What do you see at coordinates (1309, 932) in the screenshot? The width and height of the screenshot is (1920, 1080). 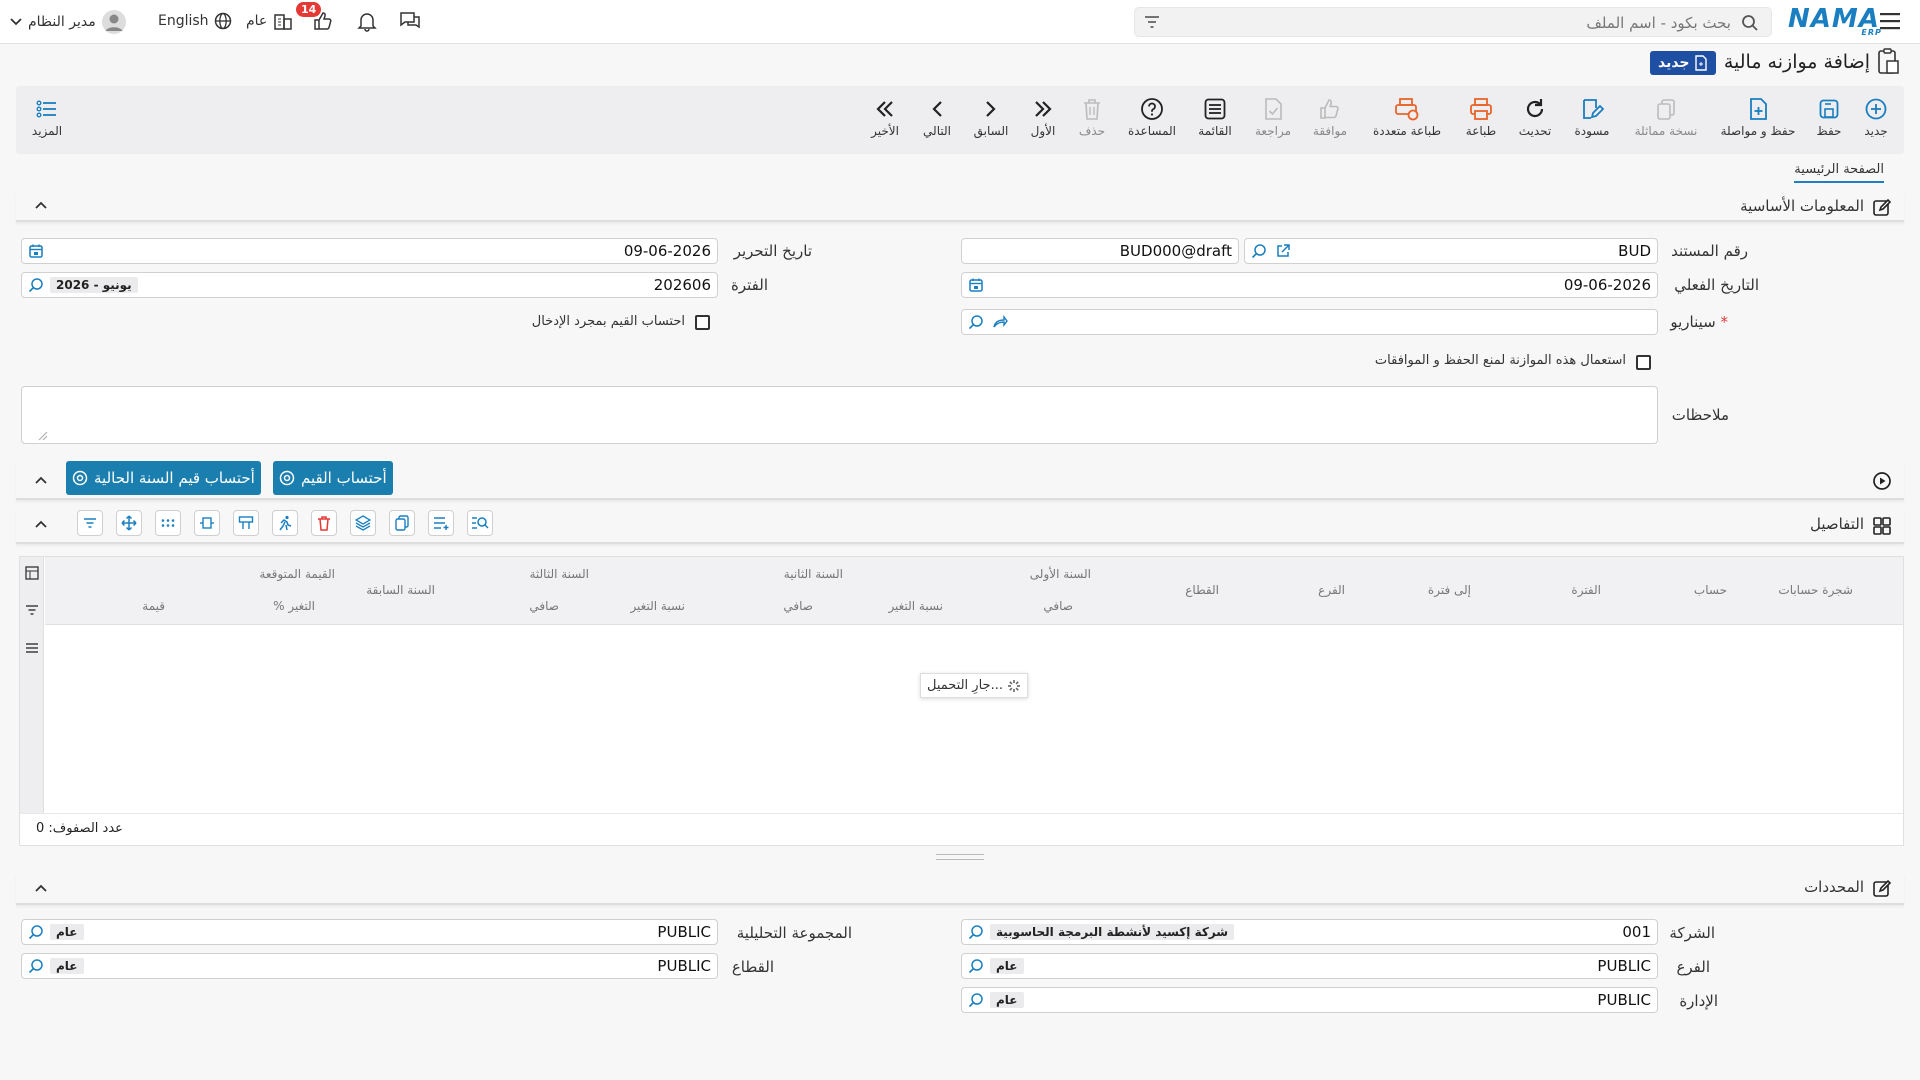 I see `company-field: 001 شركة إكسيد لأنشطة البرمجة الحاسوبية` at bounding box center [1309, 932].